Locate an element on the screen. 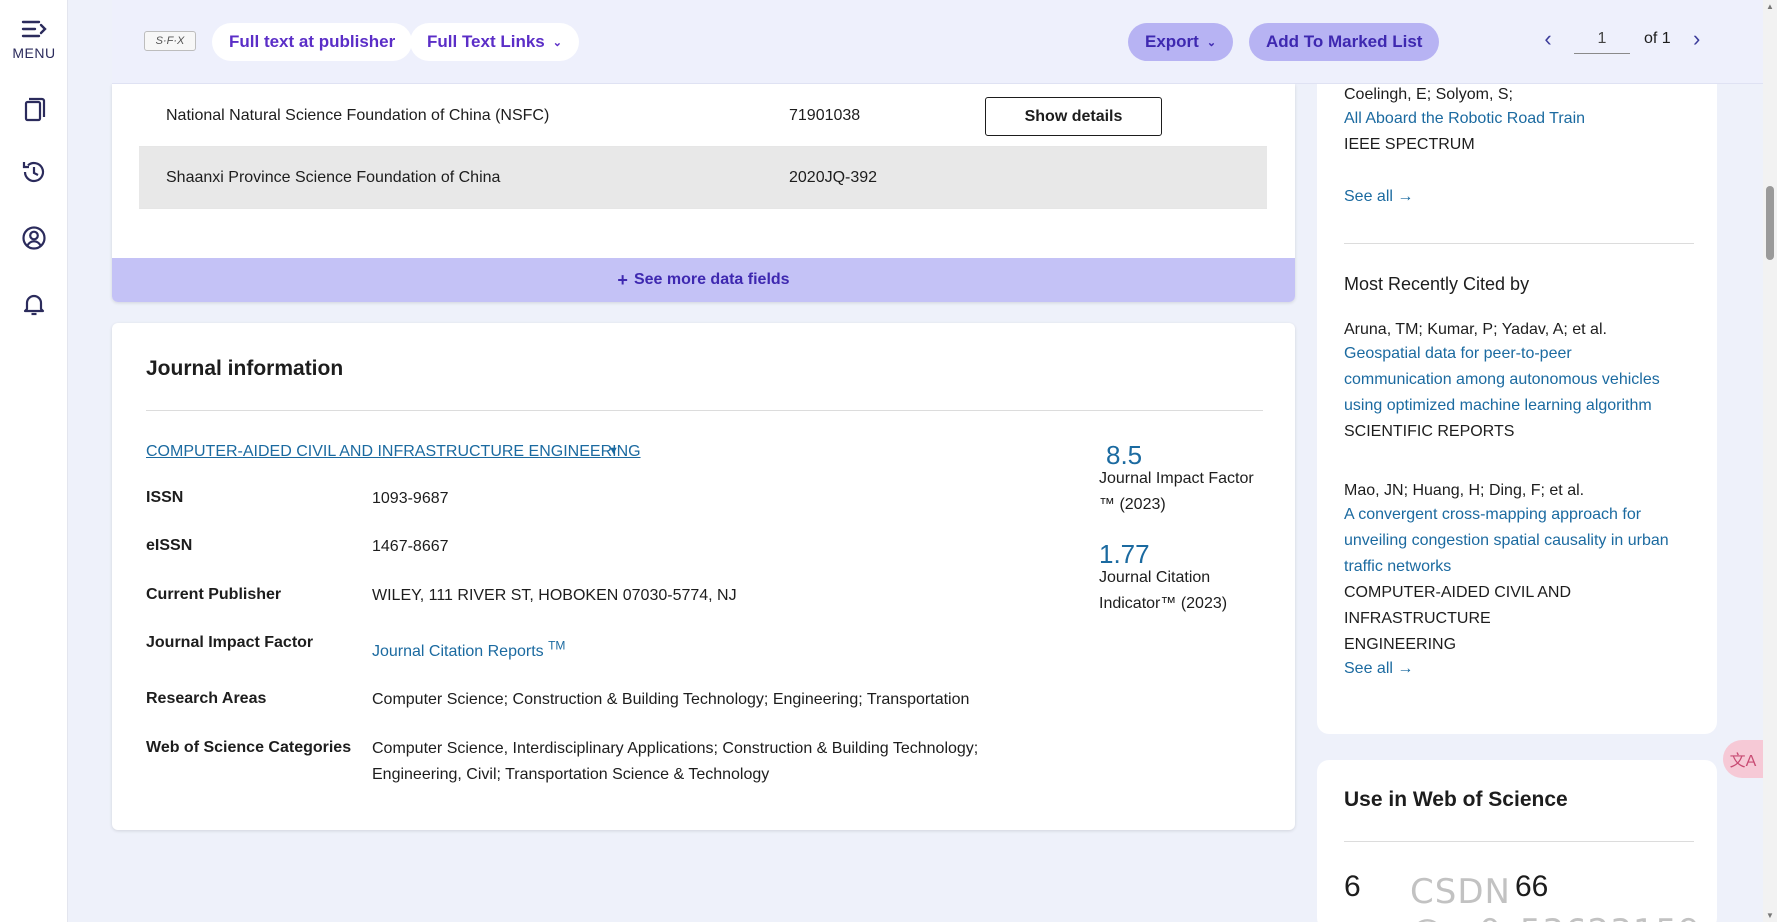 This screenshot has width=1777, height=922. journal-info-title: Journal information is located at coordinates (245, 368).